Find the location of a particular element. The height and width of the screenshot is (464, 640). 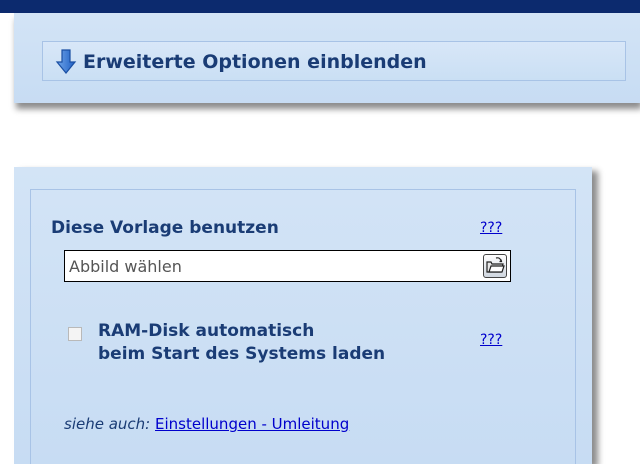

see-also: siehe auch: Einstellungen - Umleitung is located at coordinates (206, 424).